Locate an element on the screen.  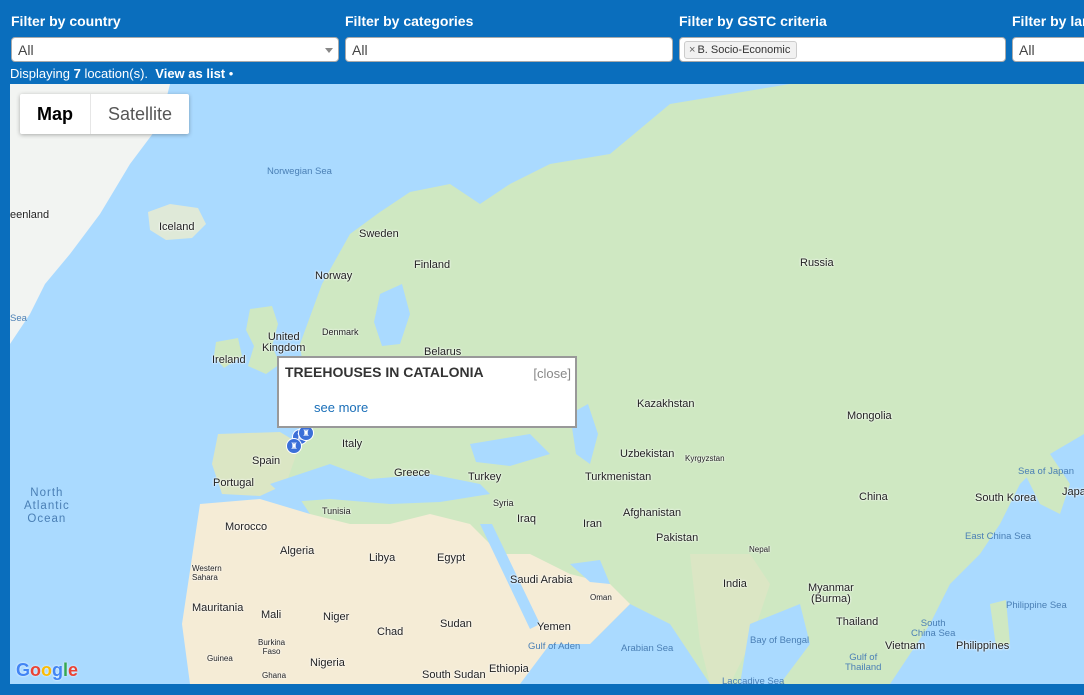
popup-title: TREEHOUSES IN CATALONIA is located at coordinates (384, 372).